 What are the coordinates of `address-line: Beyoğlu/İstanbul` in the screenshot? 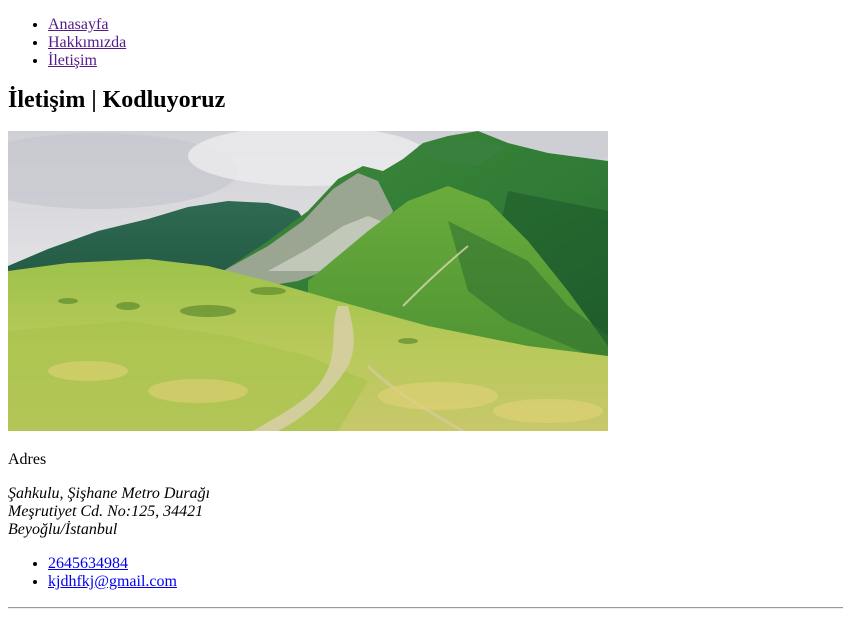 It's located at (63, 529).